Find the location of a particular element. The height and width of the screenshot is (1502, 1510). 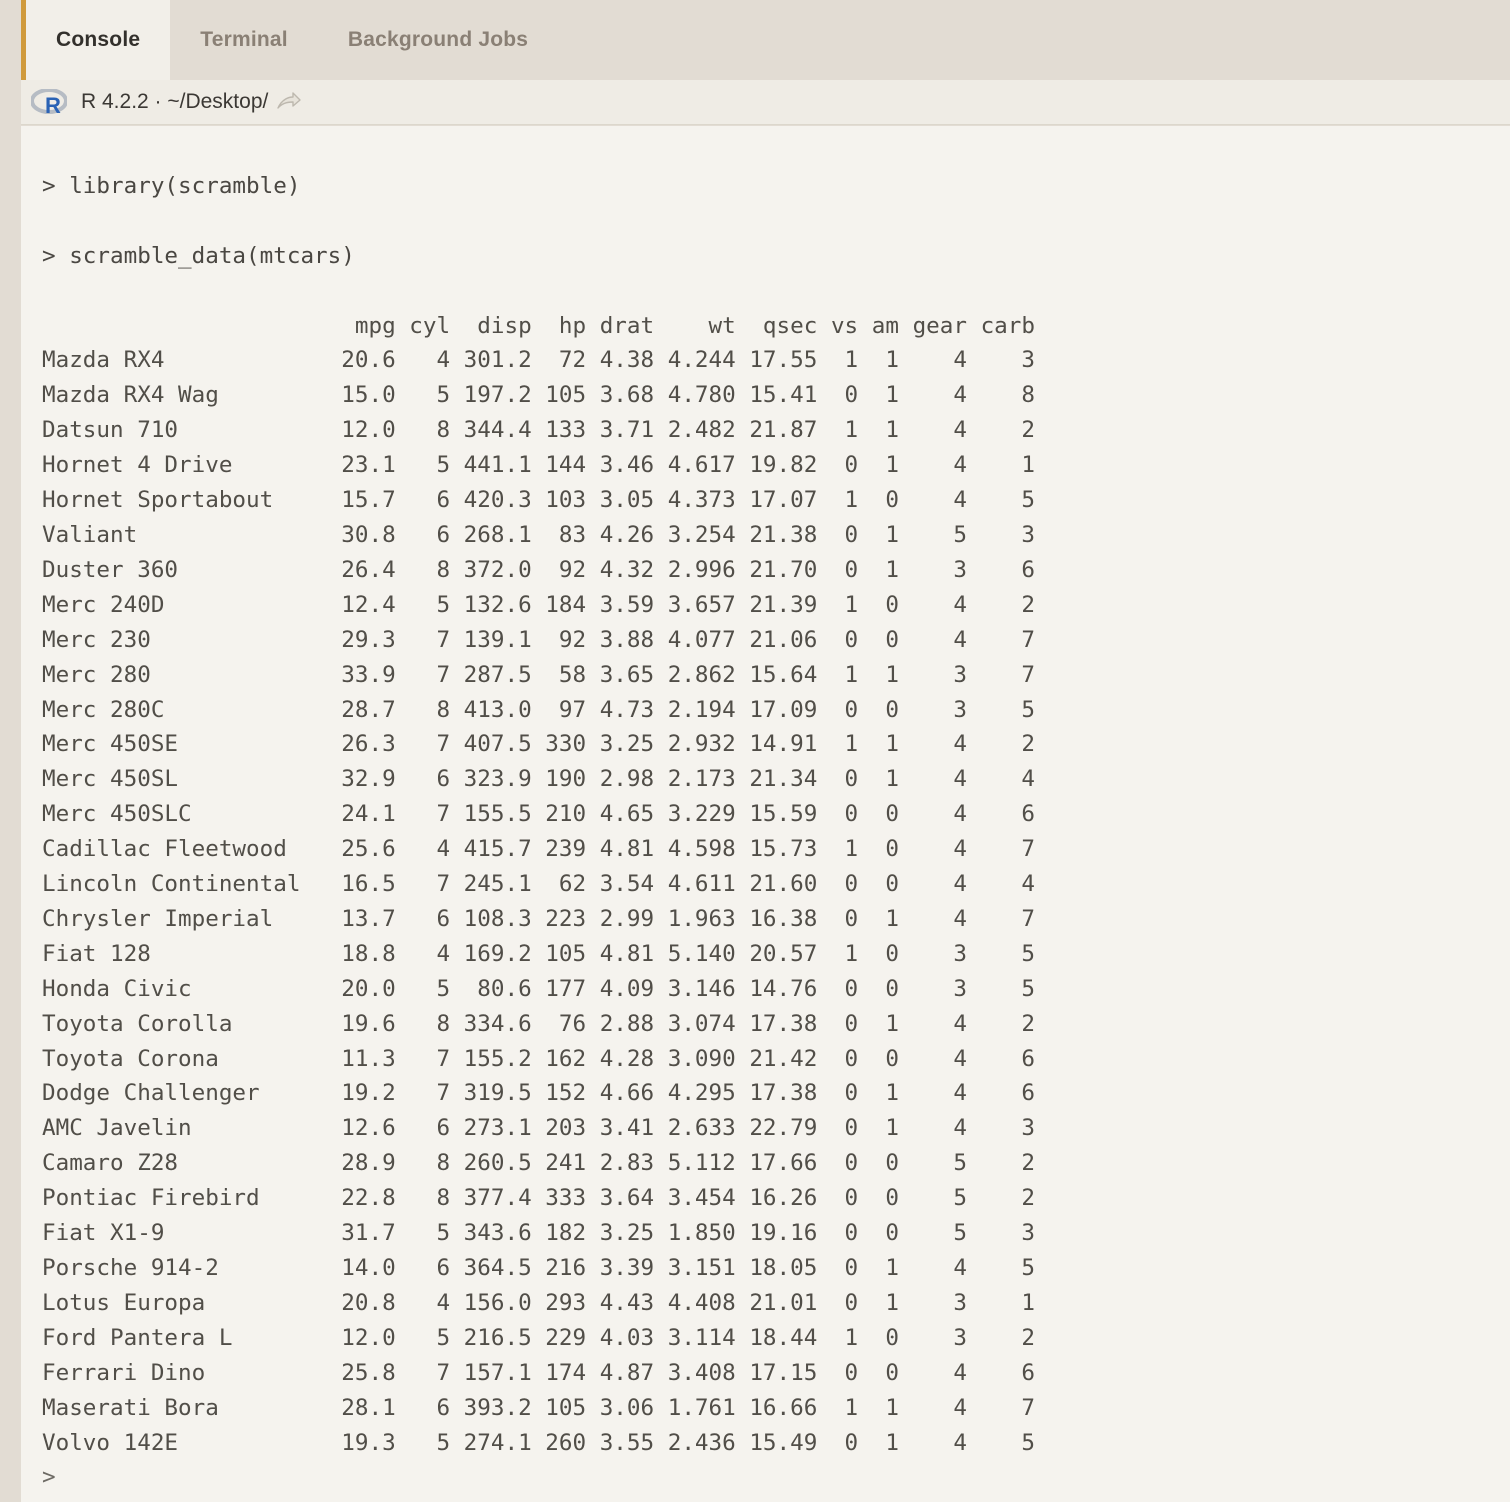

console-path-bar: R R 4.2.2 · ~/Desktop/ is located at coordinates (765, 102).